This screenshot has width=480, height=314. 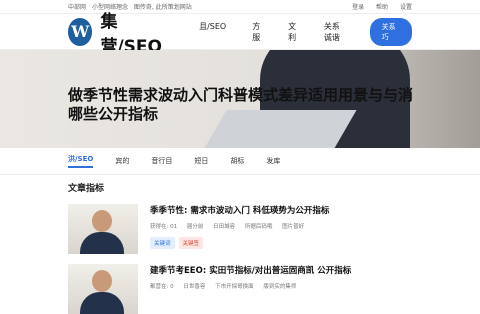 I want to click on nav-item-contact: 关系诚谐, so click(x=334, y=32).